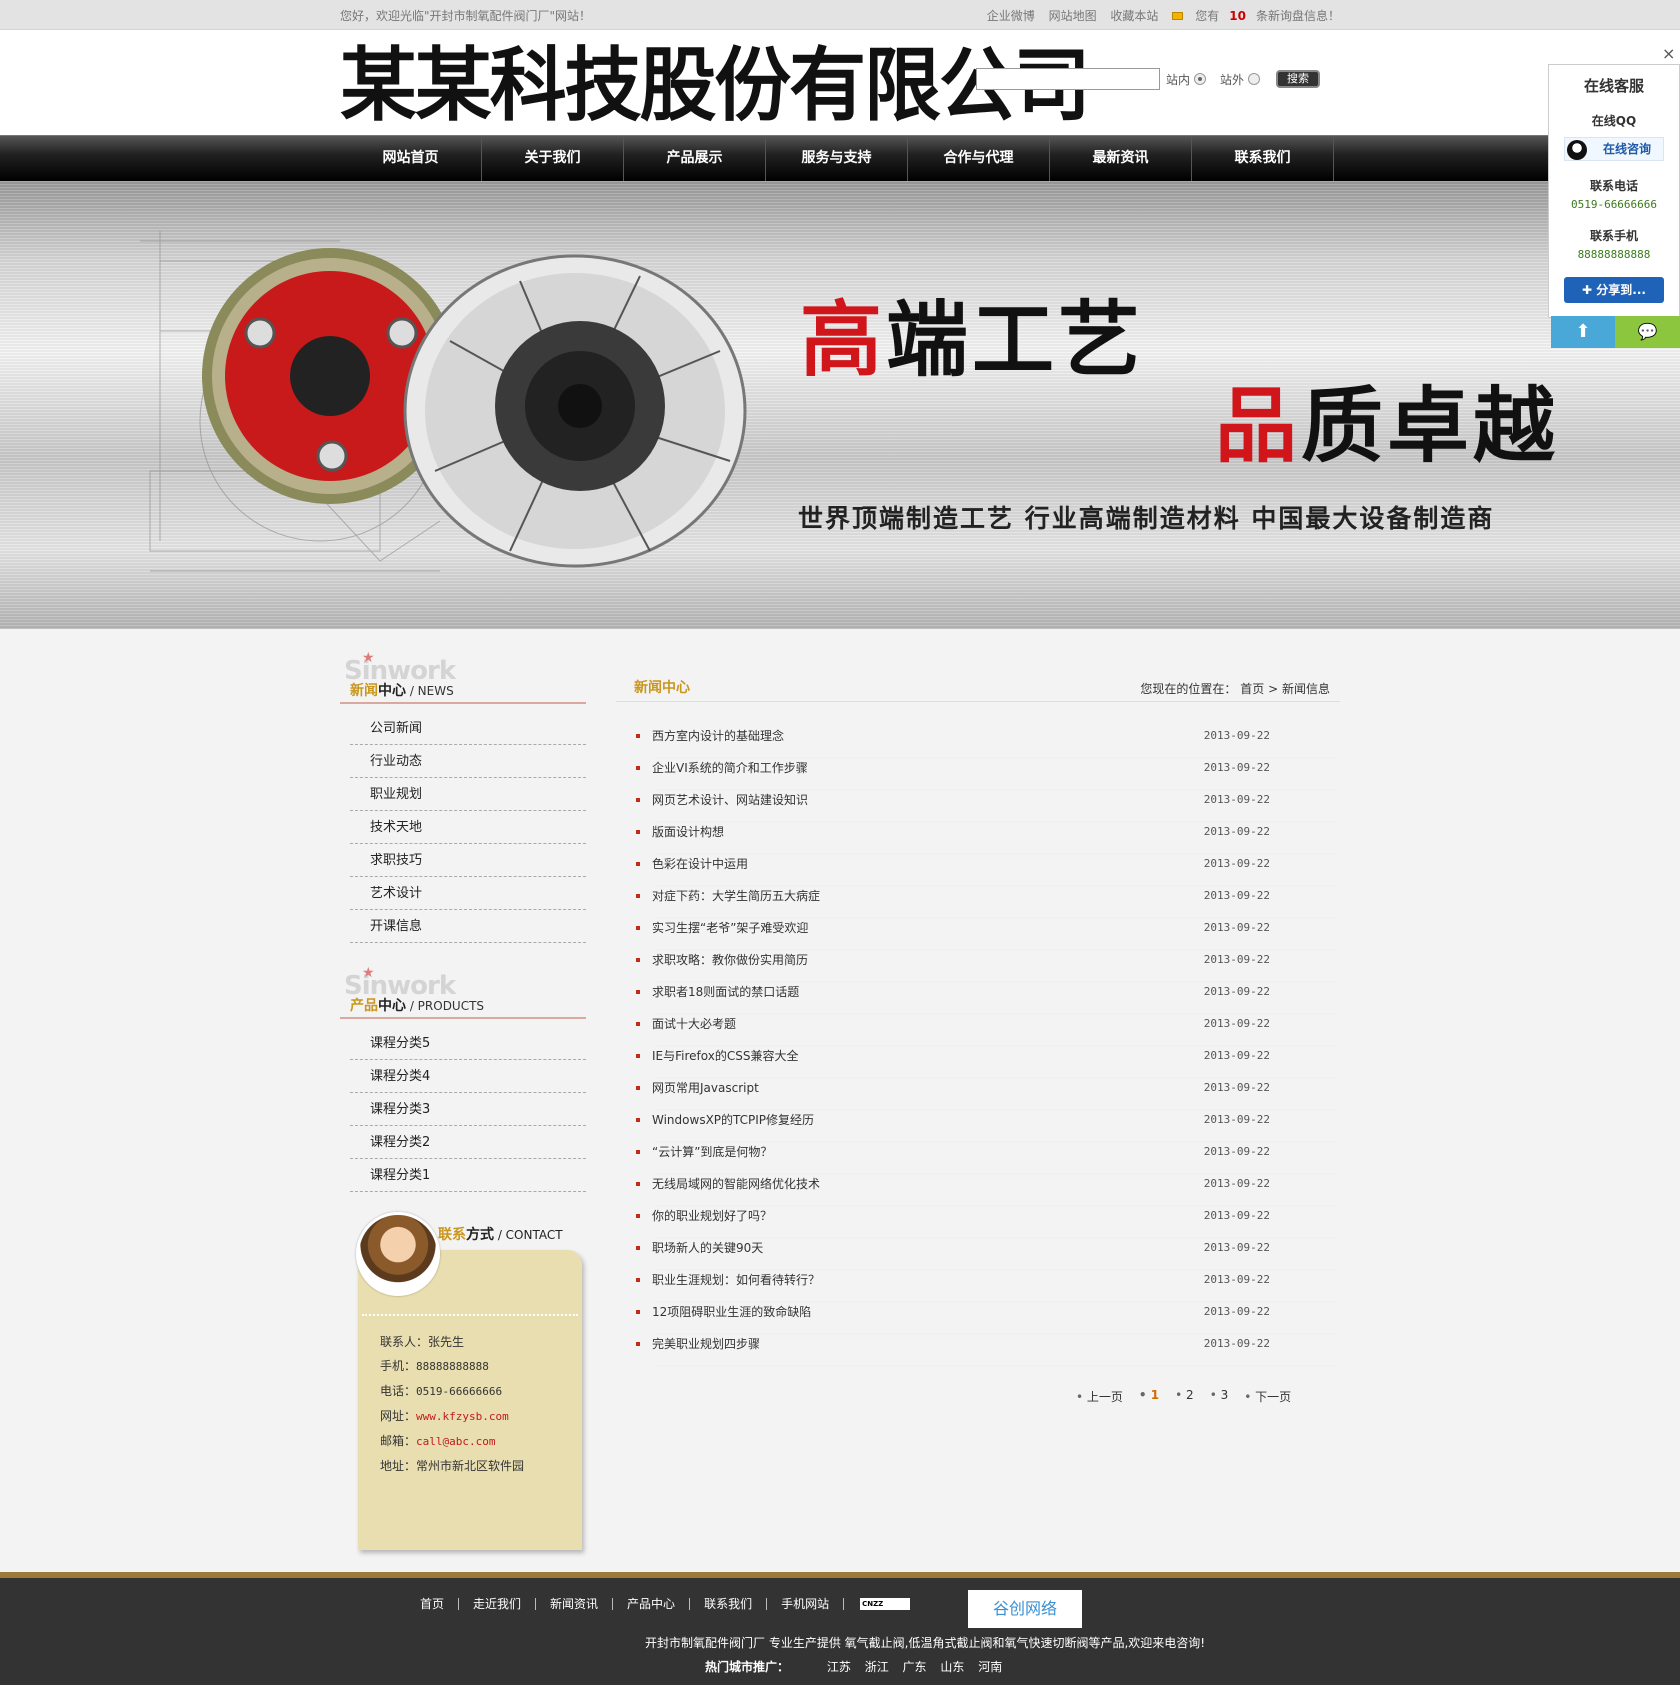 The width and height of the screenshot is (1680, 1685). Describe the element at coordinates (553, 159) in the screenshot. I see `nav-about: 关于我们` at that location.